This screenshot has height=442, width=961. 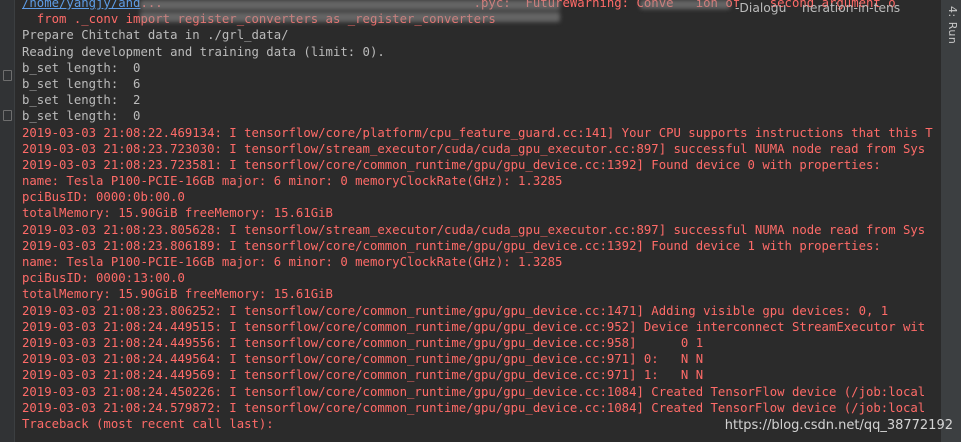 I want to click on console-line: pciBusID: 0000:13:00.0, so click(x=103, y=278).